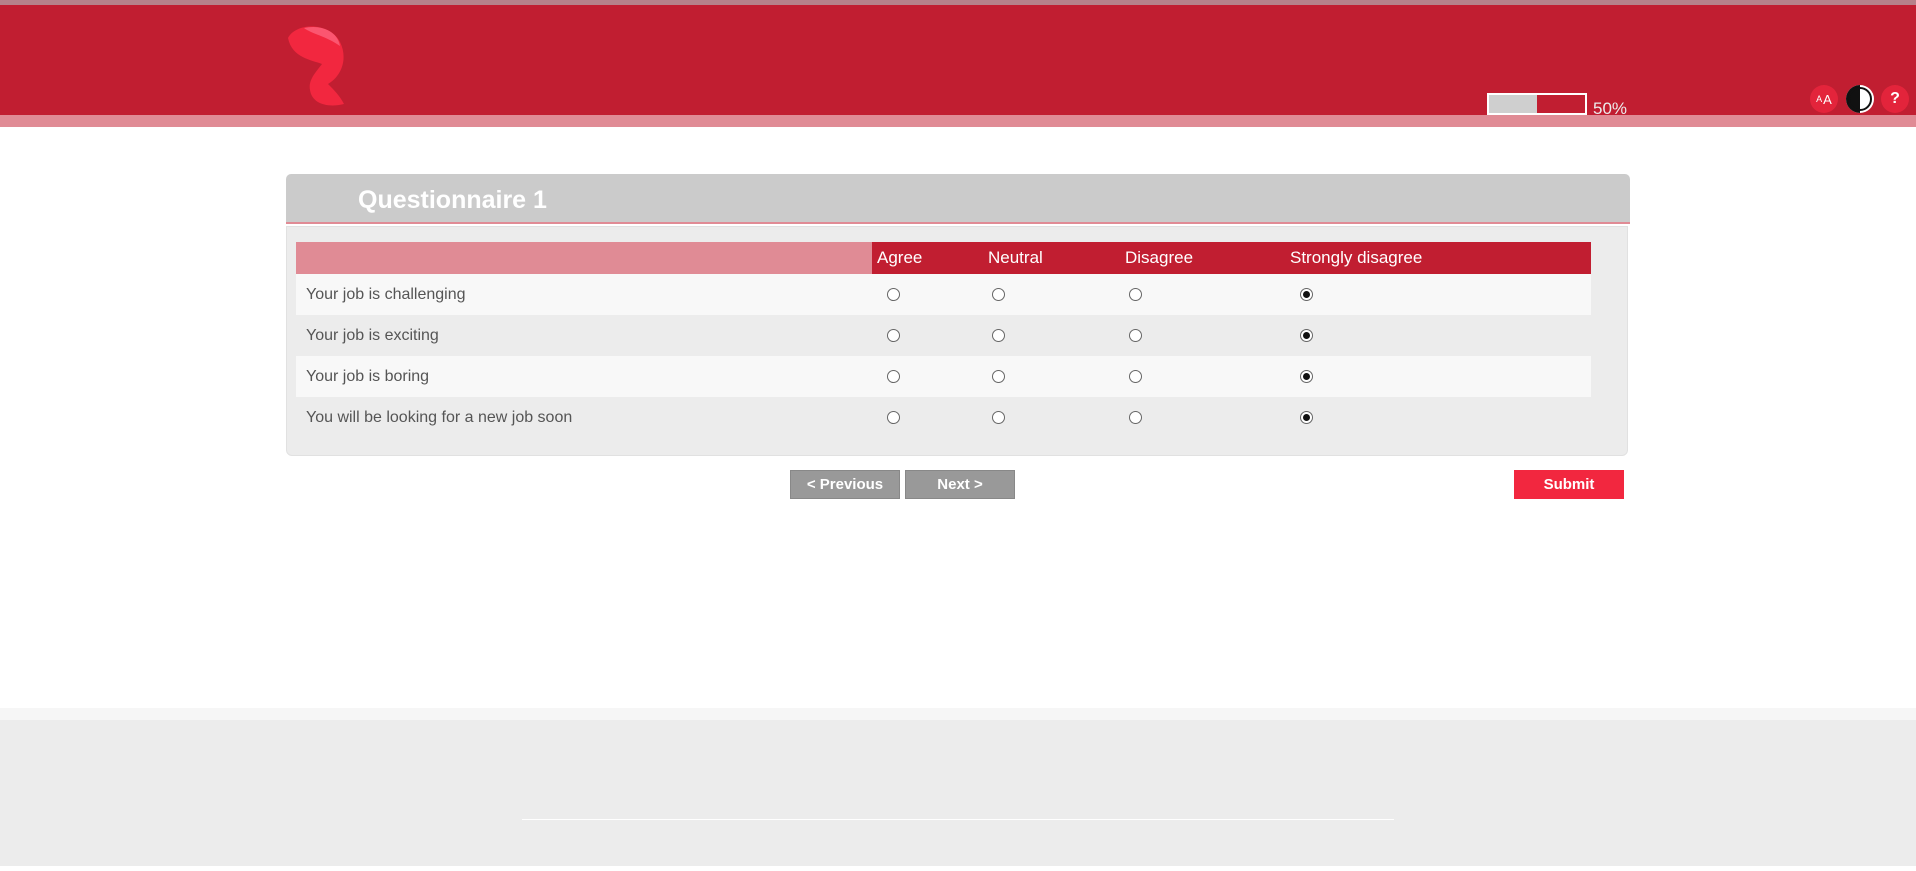 The height and width of the screenshot is (871, 1916). I want to click on table-header-row: Agree Neutral Disagree Strongly disagree, so click(943, 258).